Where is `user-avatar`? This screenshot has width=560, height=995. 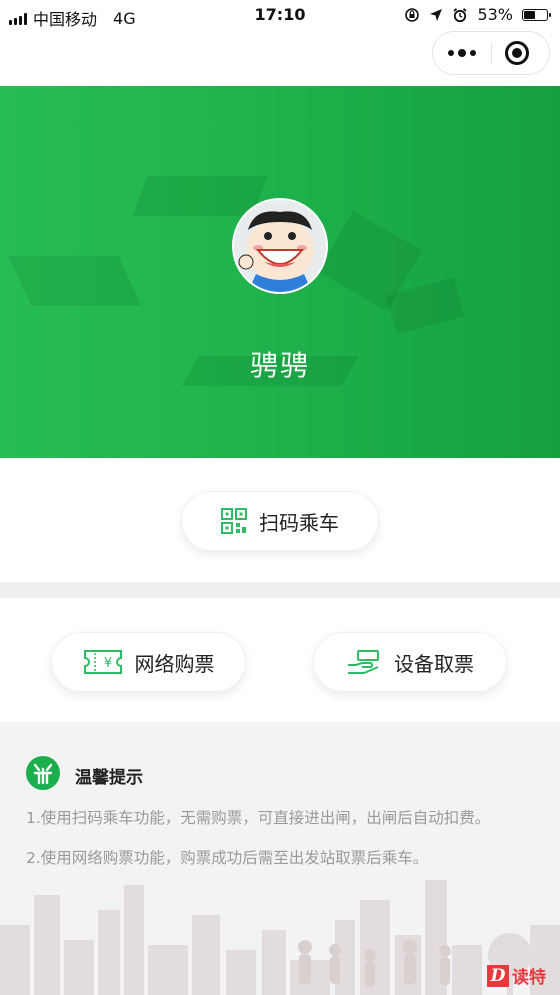 user-avatar is located at coordinates (280, 246).